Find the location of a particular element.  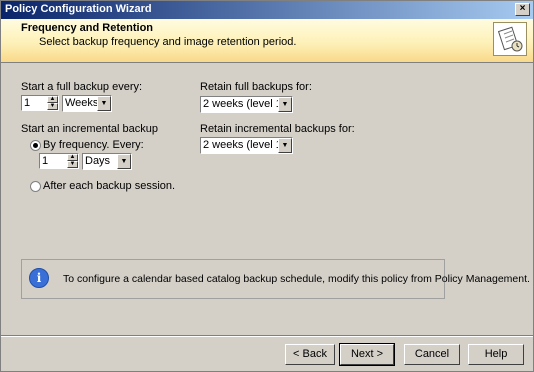

full-backup-interval-spinner: 1 ▲ ▼ is located at coordinates (40, 103).